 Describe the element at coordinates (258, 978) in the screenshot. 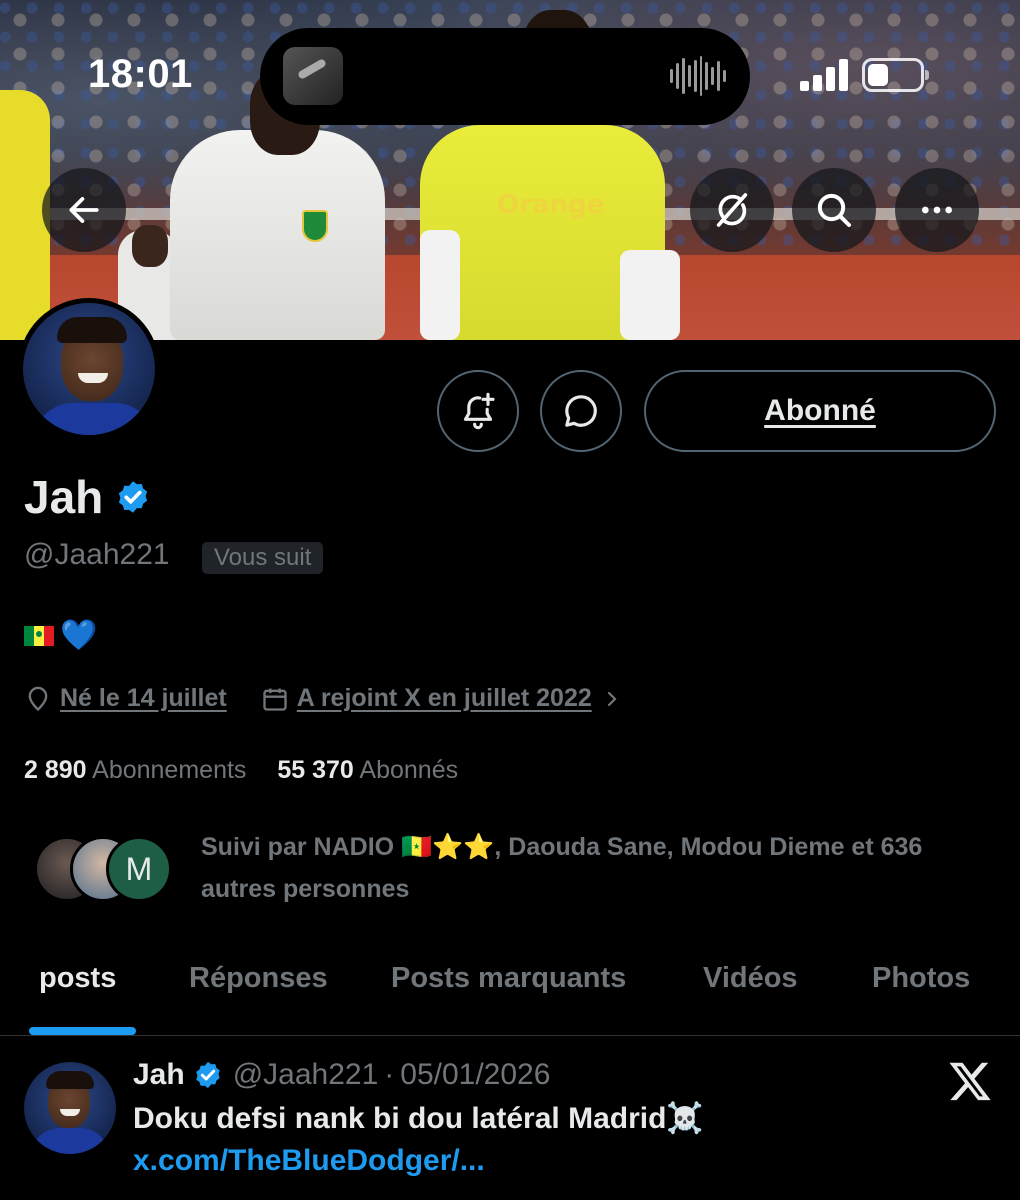

I see `tab-replies: Réponses` at that location.